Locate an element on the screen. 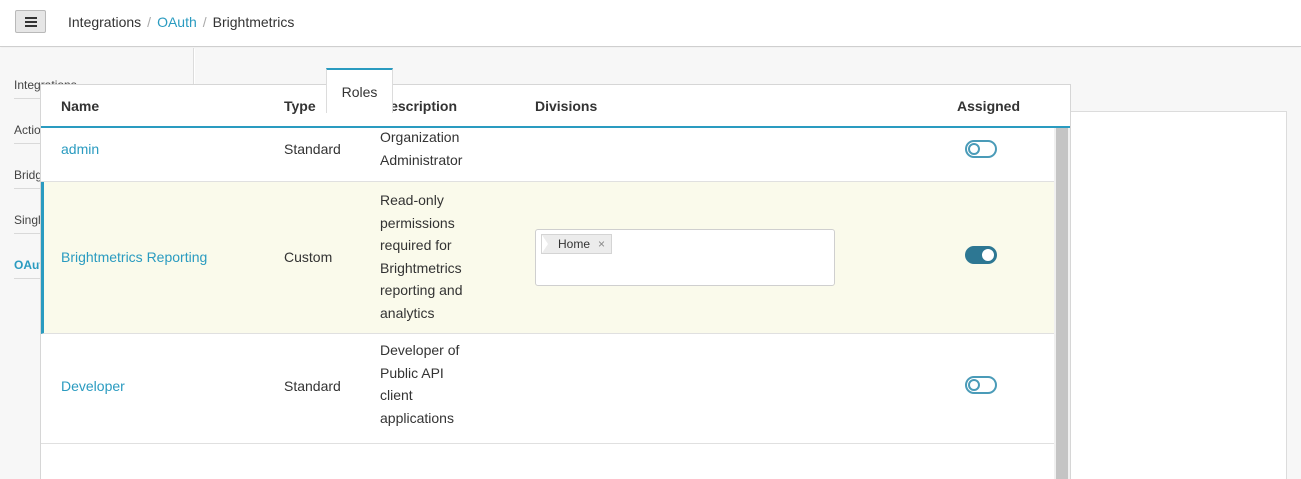  role-name-link: Developer is located at coordinates (93, 386).